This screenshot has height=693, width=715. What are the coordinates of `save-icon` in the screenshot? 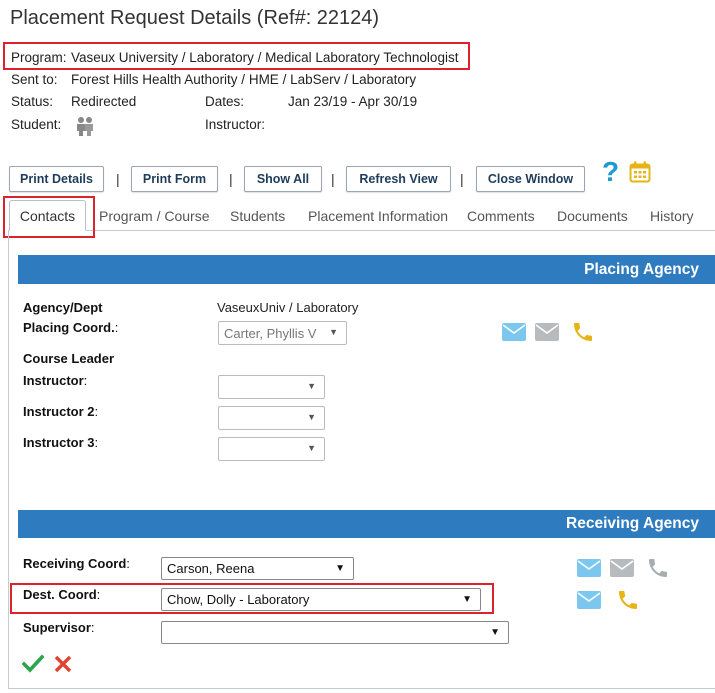 It's located at (33, 664).